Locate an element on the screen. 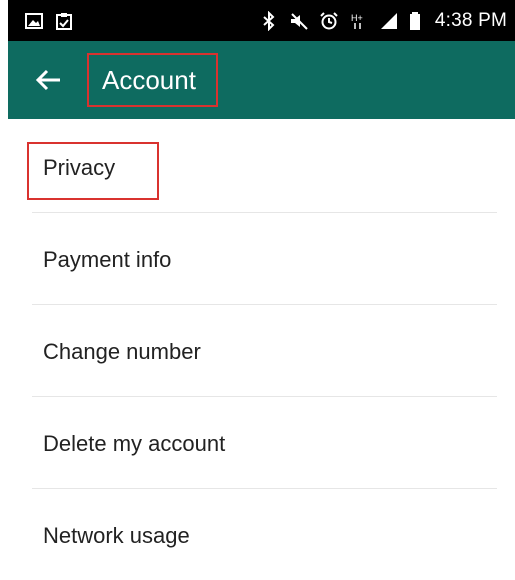  arrow-left-icon is located at coordinates (49, 80).